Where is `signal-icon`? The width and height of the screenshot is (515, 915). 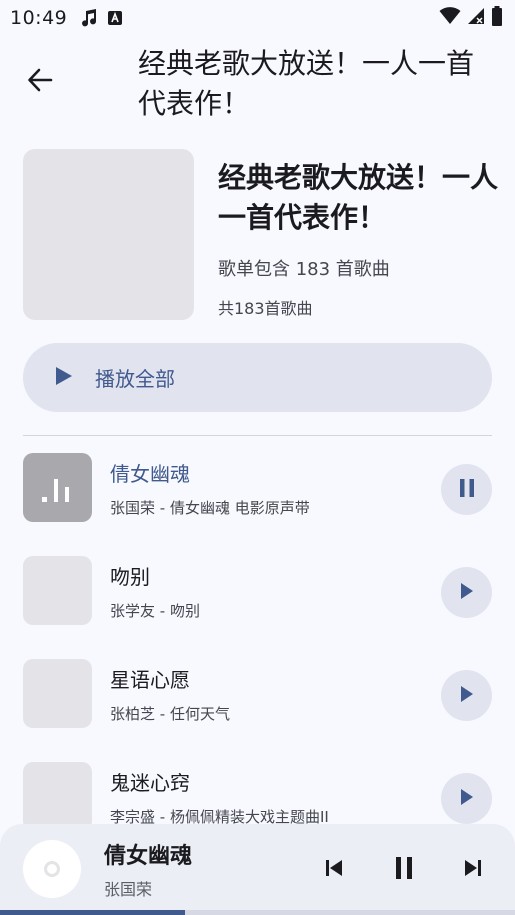
signal-icon is located at coordinates (476, 18).